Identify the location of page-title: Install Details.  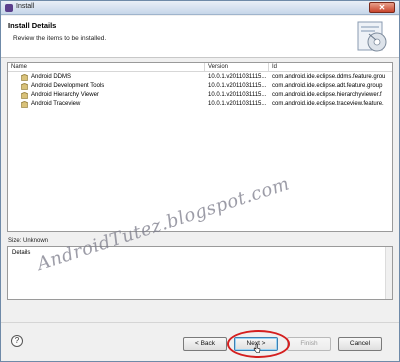
(32, 25).